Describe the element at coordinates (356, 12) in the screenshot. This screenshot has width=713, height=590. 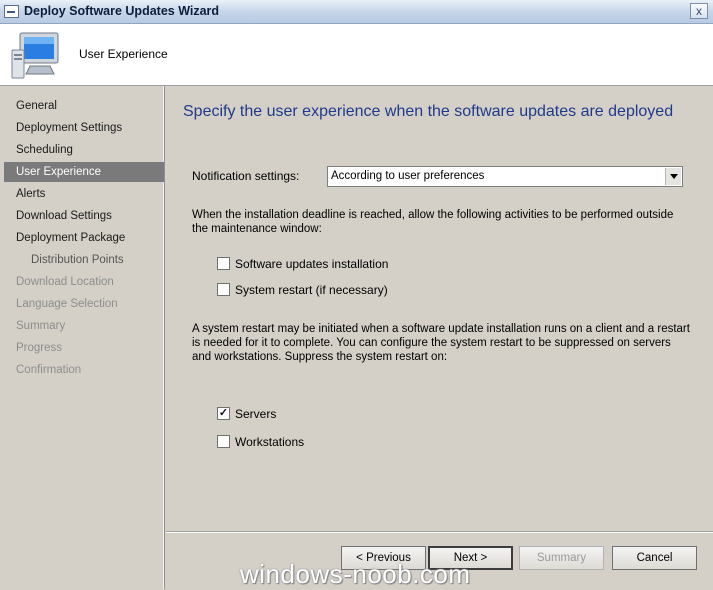
I see `title-bar: Deploy Software Updates Wizard x` at that location.